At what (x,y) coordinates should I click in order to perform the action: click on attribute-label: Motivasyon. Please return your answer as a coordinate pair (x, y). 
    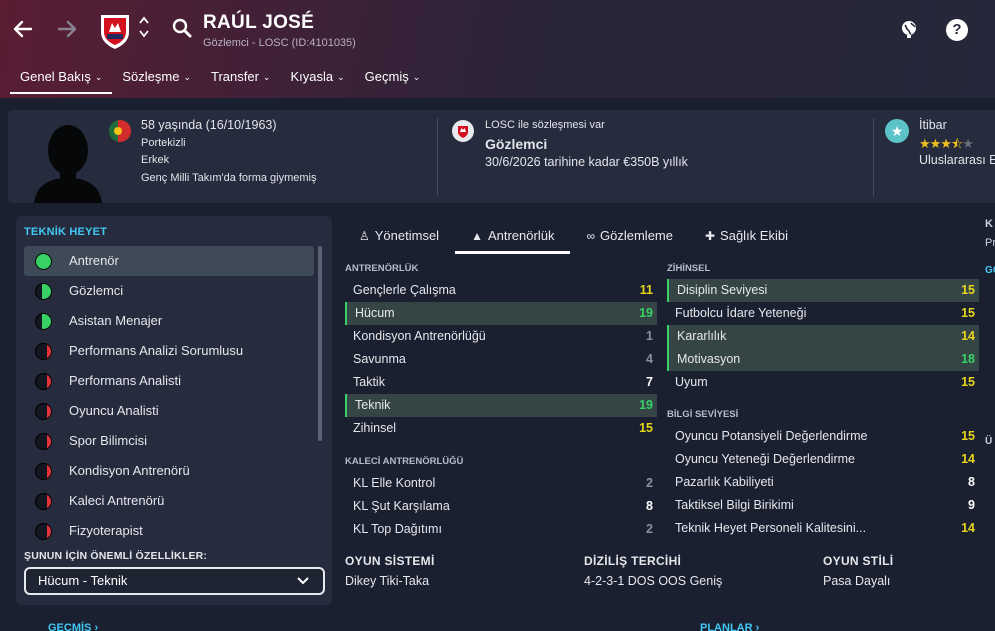
    Looking at the image, I should click on (709, 359).